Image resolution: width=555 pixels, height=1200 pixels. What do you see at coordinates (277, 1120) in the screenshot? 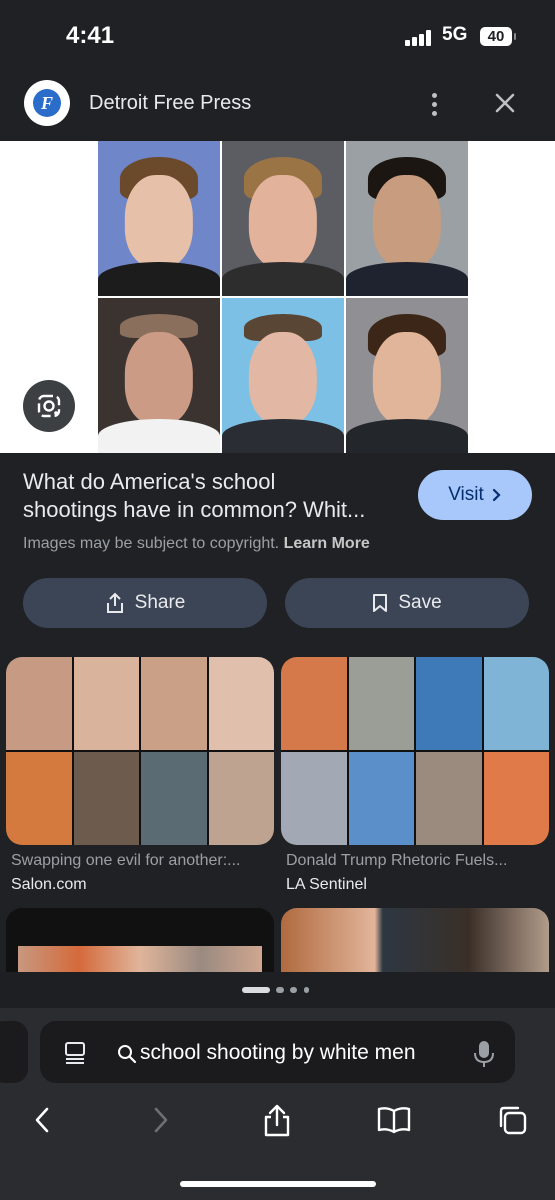
I see `upload-icon` at bounding box center [277, 1120].